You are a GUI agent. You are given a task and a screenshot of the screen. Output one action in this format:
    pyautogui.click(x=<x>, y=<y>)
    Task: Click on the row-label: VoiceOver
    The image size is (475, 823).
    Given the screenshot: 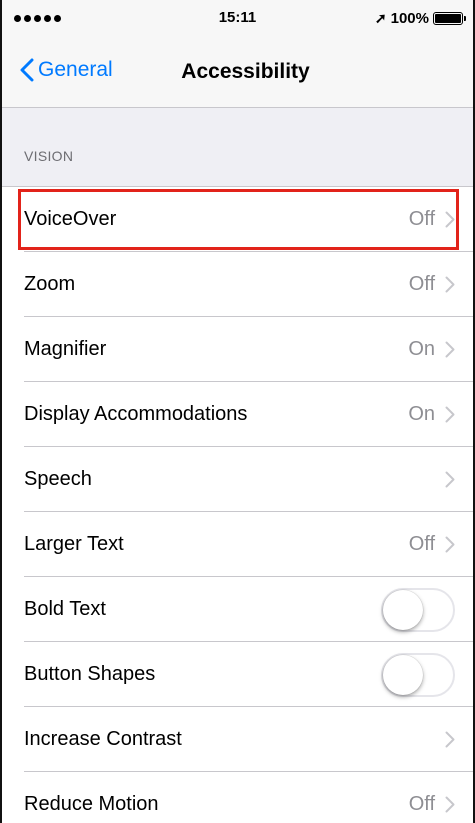 What is the action you would take?
    pyautogui.click(x=70, y=219)
    